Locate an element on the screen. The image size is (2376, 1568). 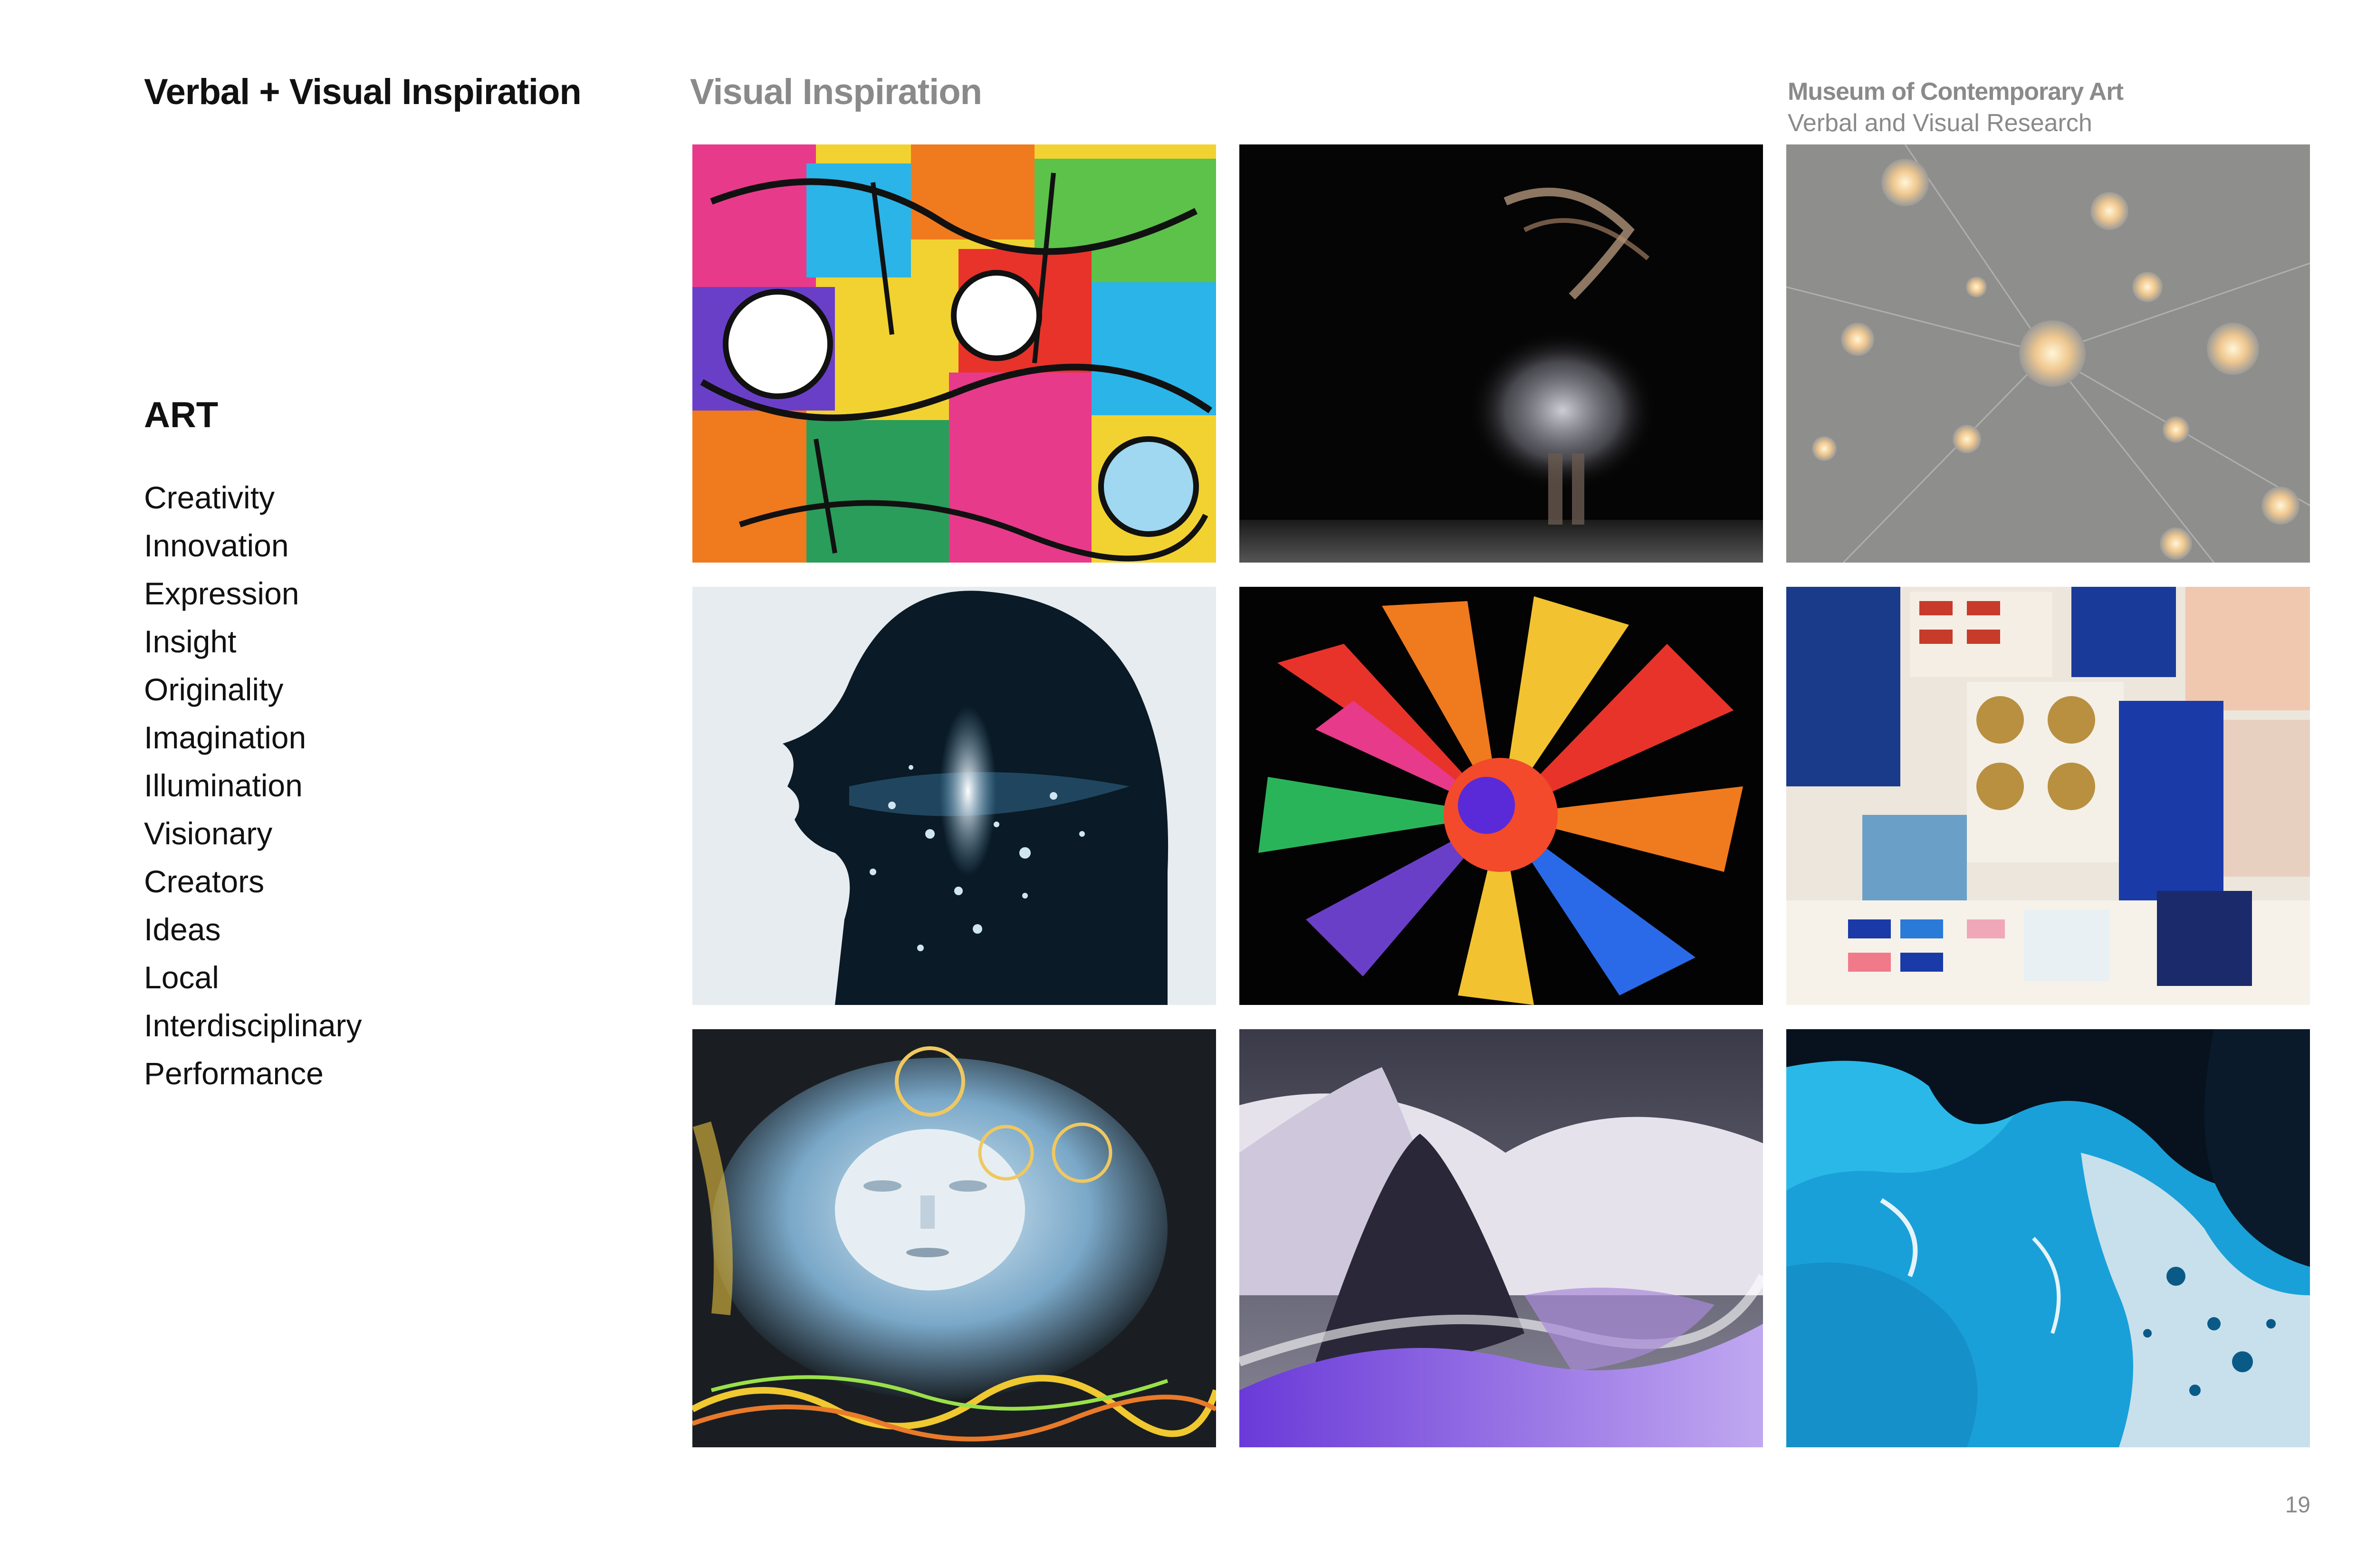
keyword-item: Creators is located at coordinates (204, 882).